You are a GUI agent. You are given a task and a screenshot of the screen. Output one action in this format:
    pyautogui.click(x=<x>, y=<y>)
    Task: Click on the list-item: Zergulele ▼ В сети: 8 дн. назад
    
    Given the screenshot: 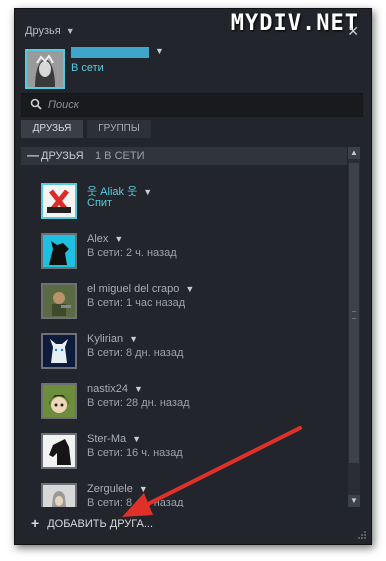 What is the action you would take?
    pyautogui.click(x=191, y=495)
    